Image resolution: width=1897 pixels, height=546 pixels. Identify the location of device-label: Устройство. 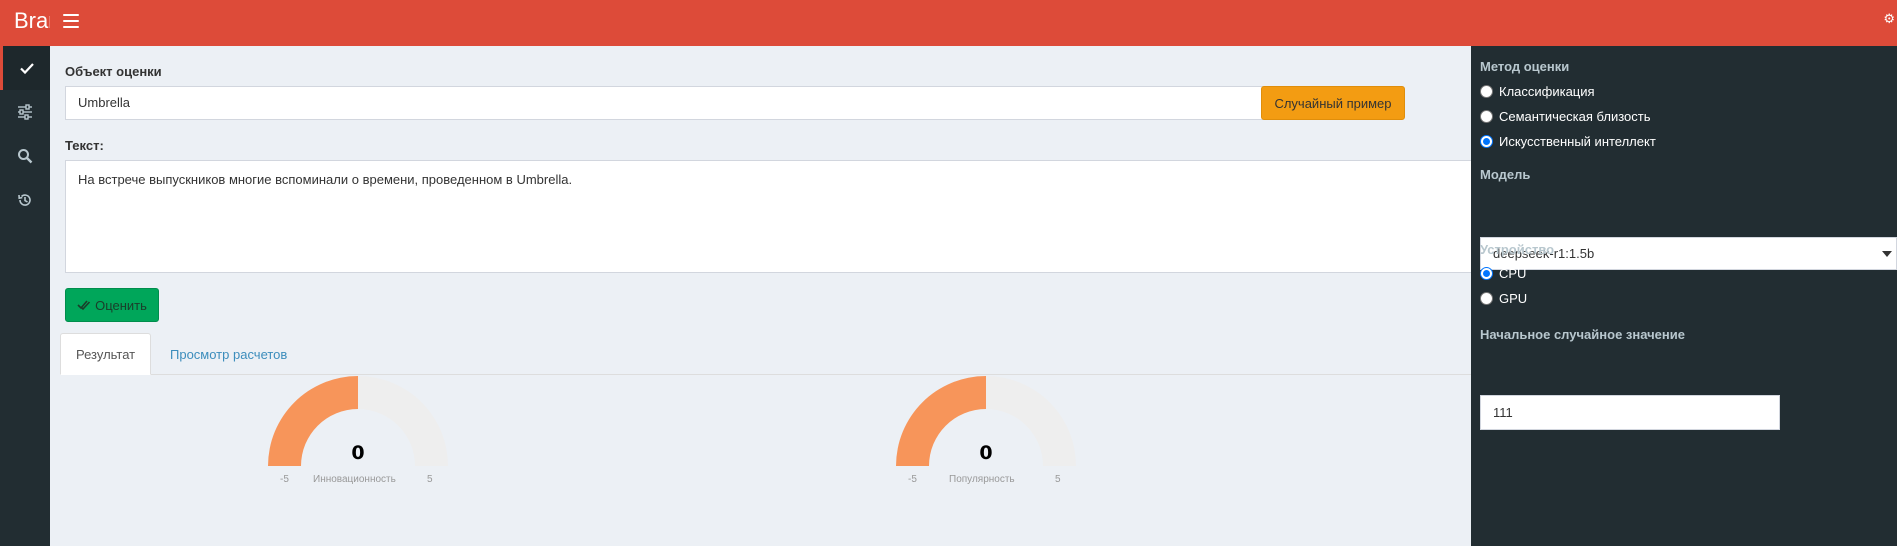
(1517, 249).